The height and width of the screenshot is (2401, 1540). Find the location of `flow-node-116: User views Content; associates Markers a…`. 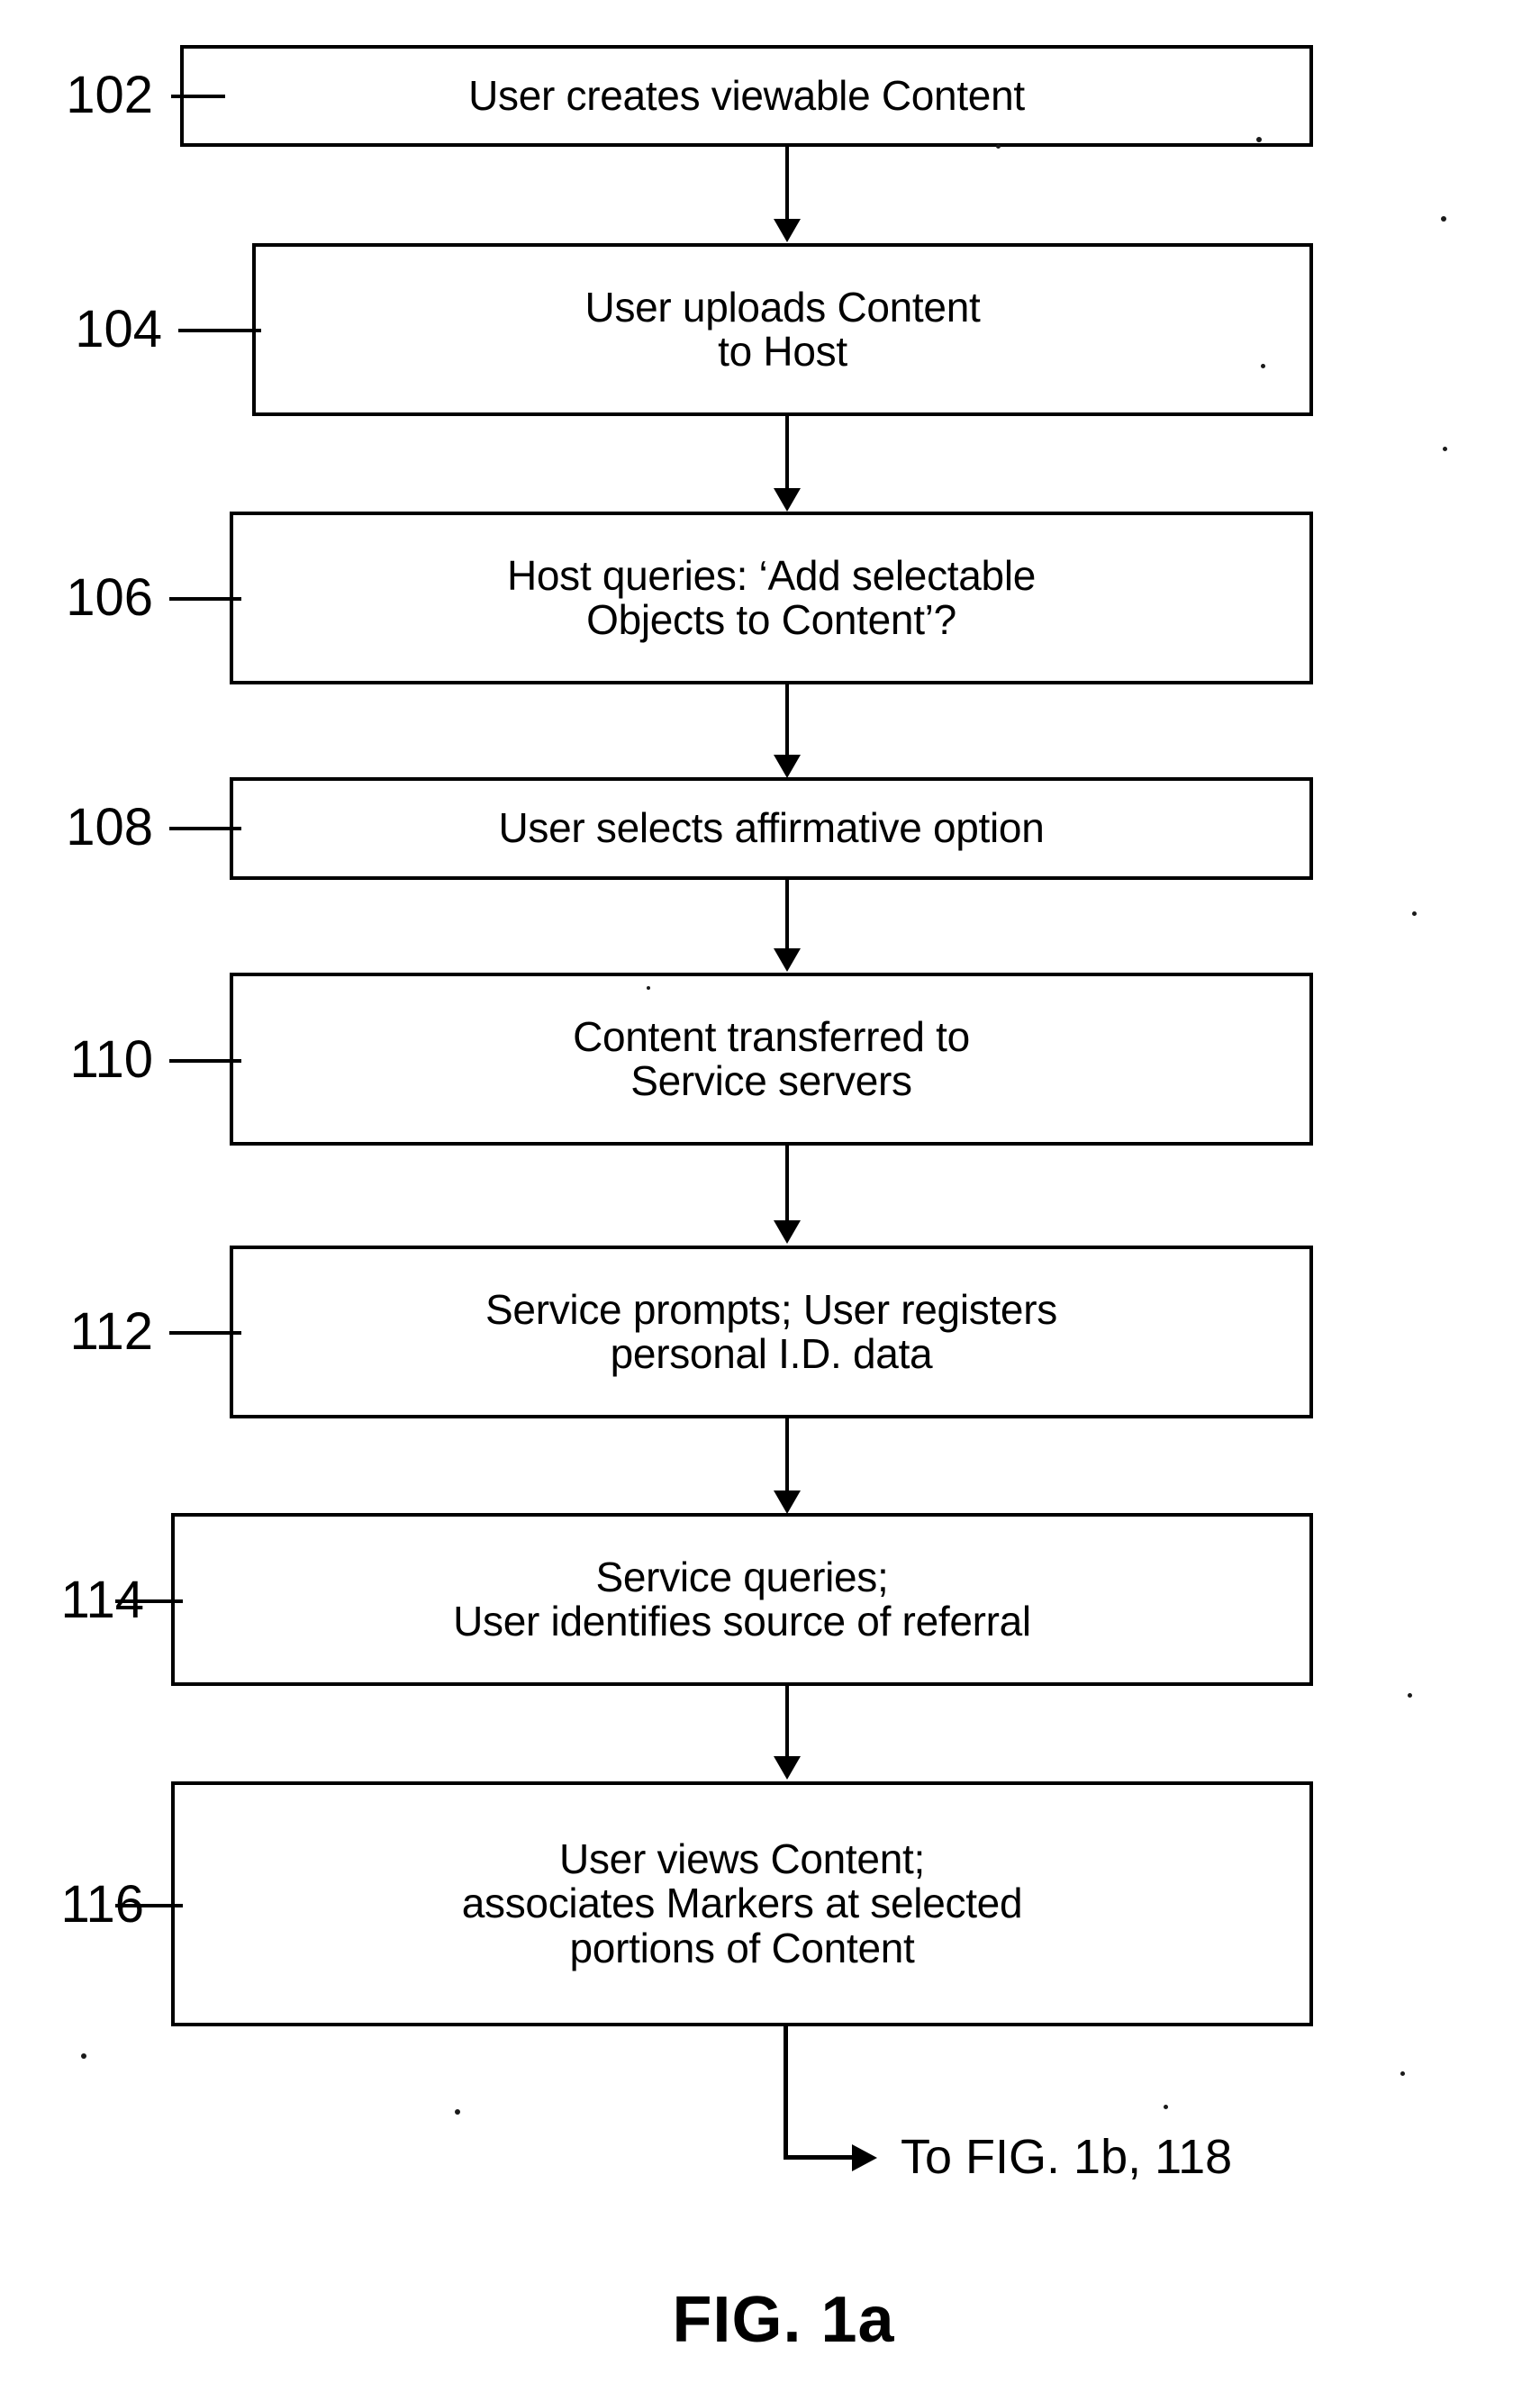

flow-node-116: User views Content; associates Markers a… is located at coordinates (742, 1903).